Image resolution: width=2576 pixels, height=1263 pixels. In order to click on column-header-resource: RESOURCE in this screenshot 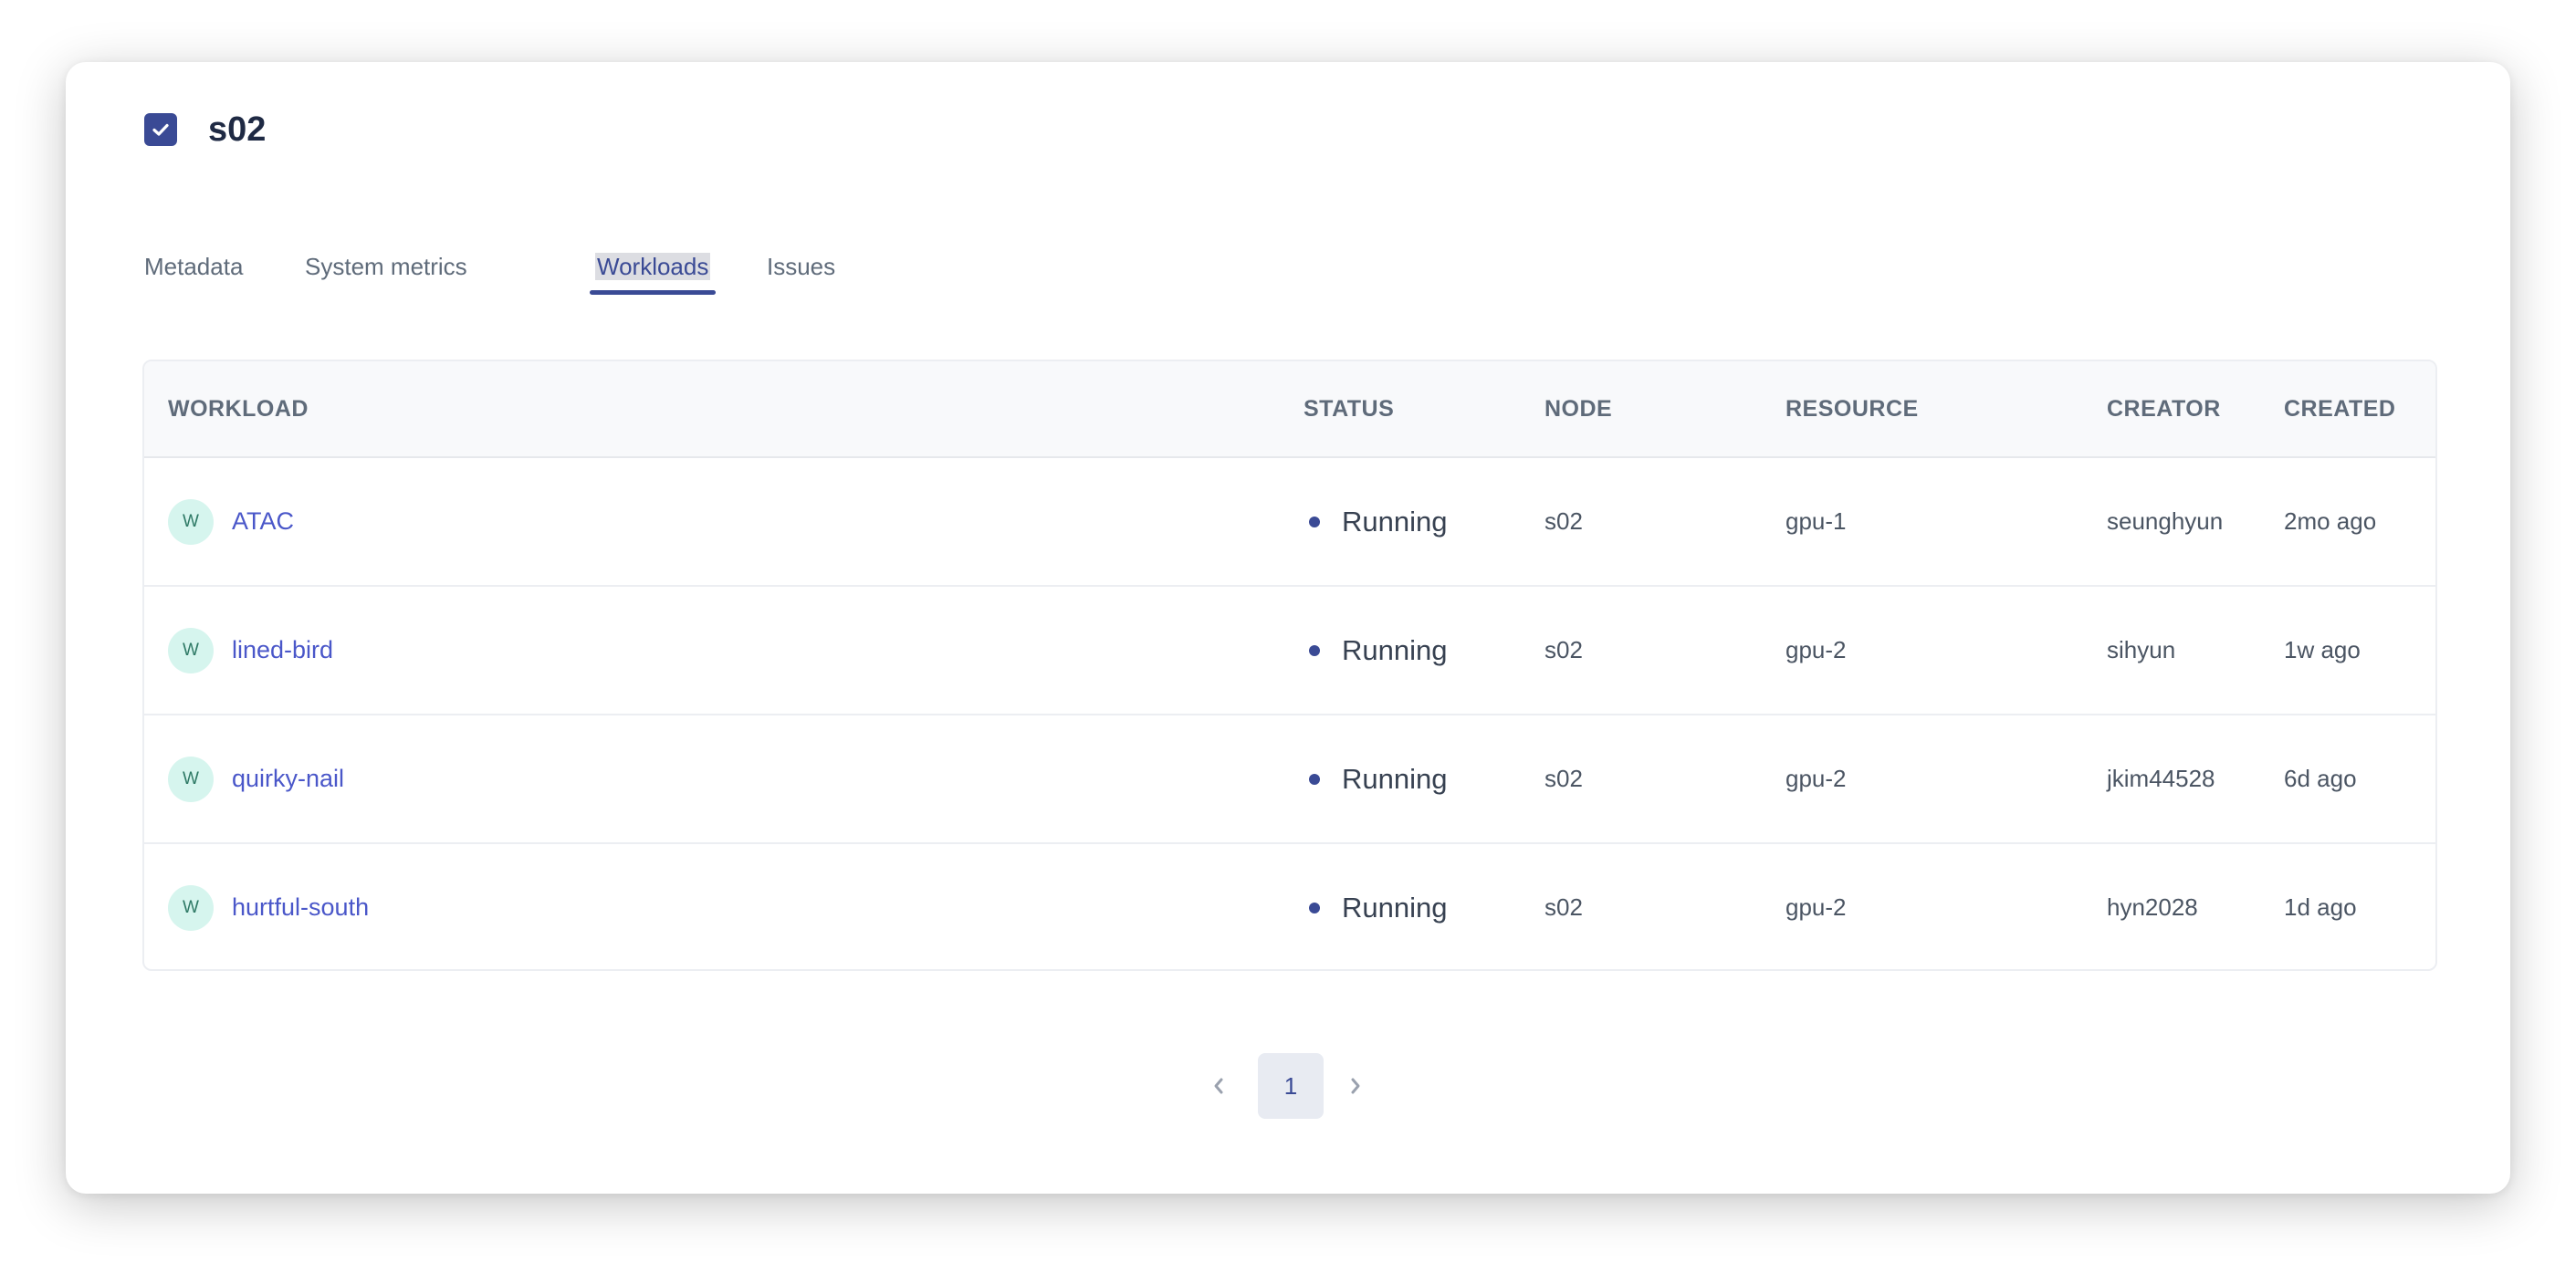, I will do `click(1852, 409)`.